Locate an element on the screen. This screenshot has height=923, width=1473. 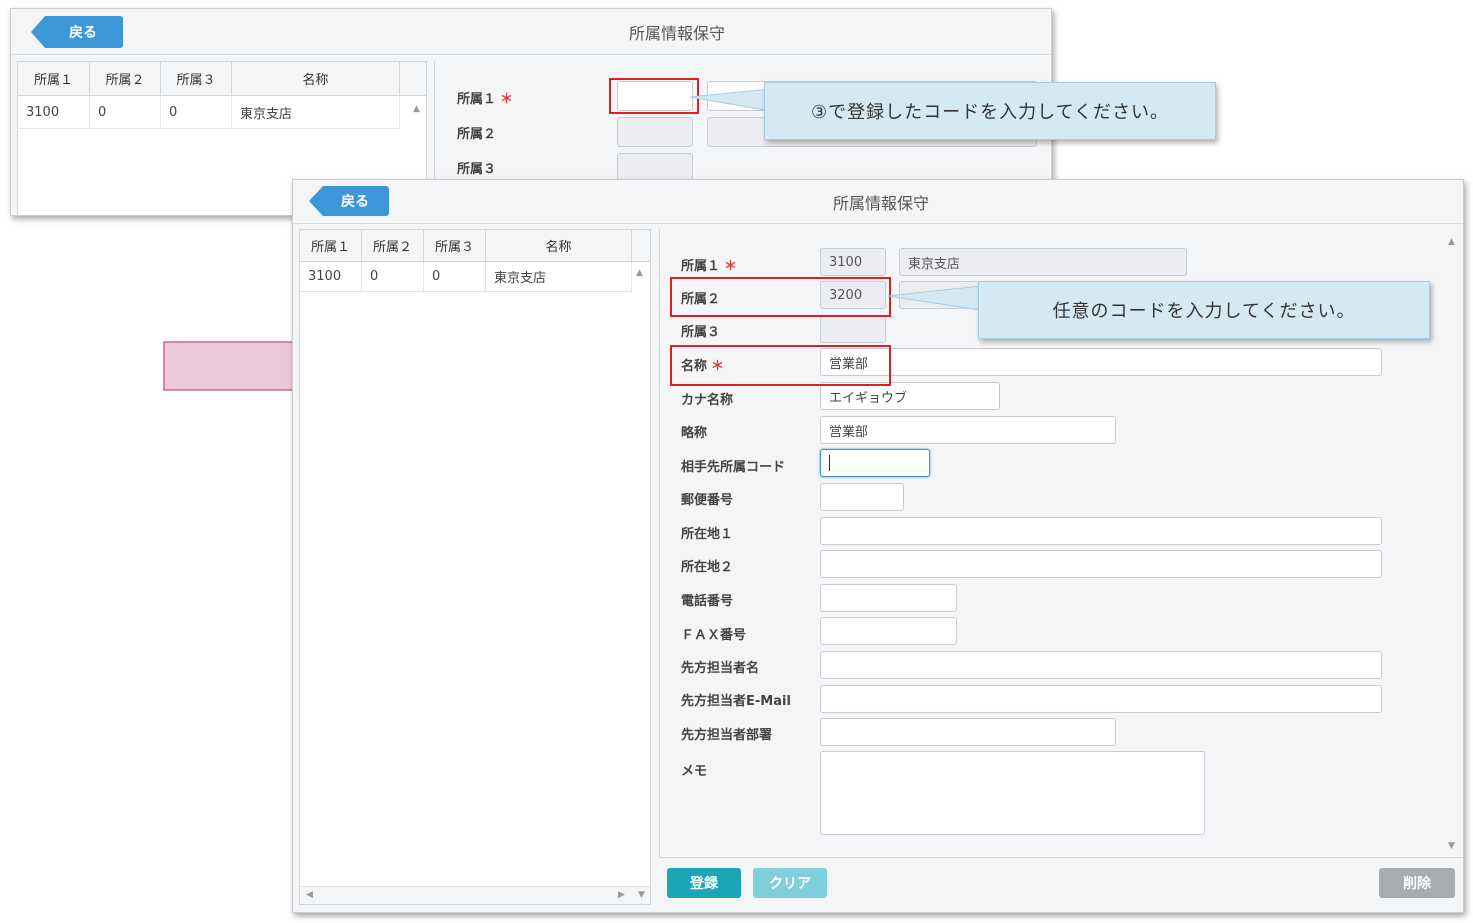
front-window-titlebar: 戻る 所属情報保守 is located at coordinates (878, 202).